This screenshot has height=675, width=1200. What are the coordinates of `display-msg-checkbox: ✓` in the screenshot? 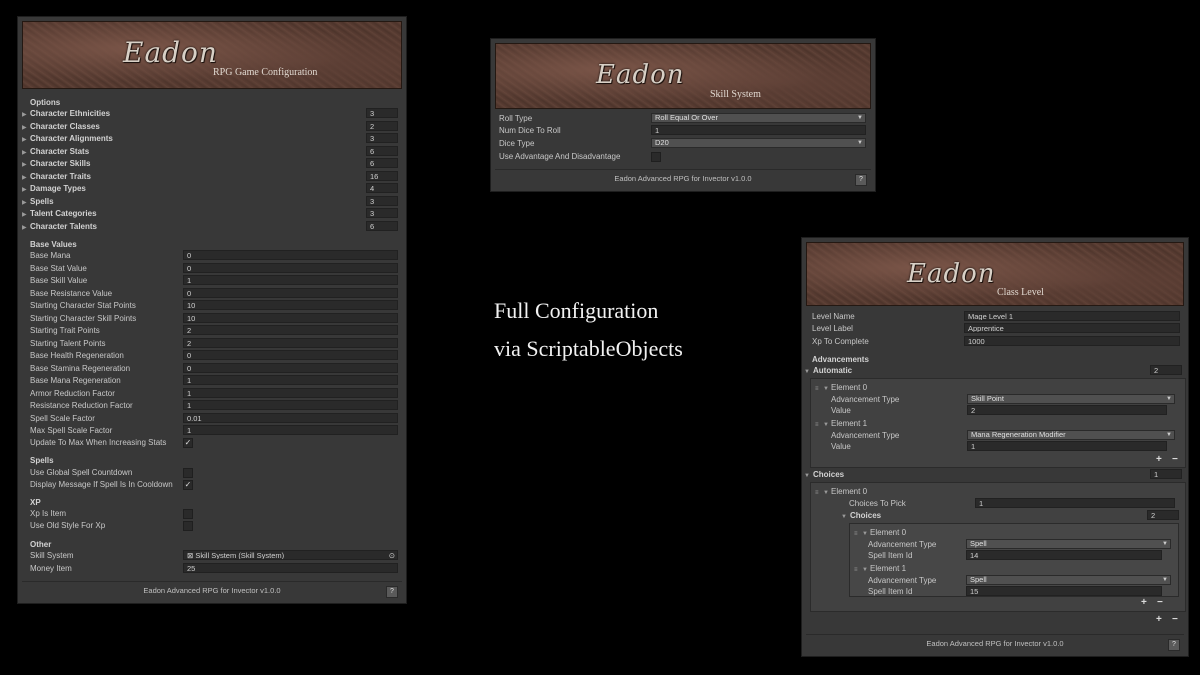 It's located at (188, 485).